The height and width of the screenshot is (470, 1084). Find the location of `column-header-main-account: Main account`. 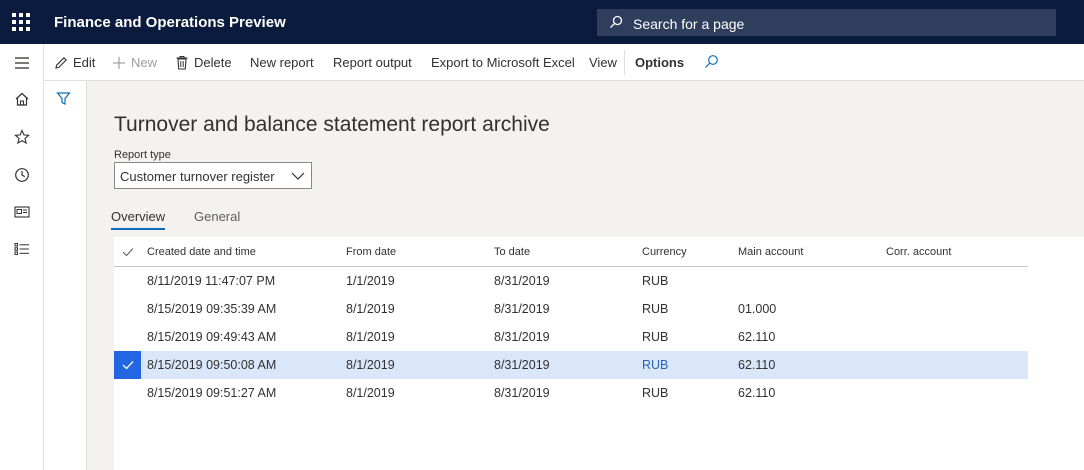

column-header-main-account: Main account is located at coordinates (770, 252).